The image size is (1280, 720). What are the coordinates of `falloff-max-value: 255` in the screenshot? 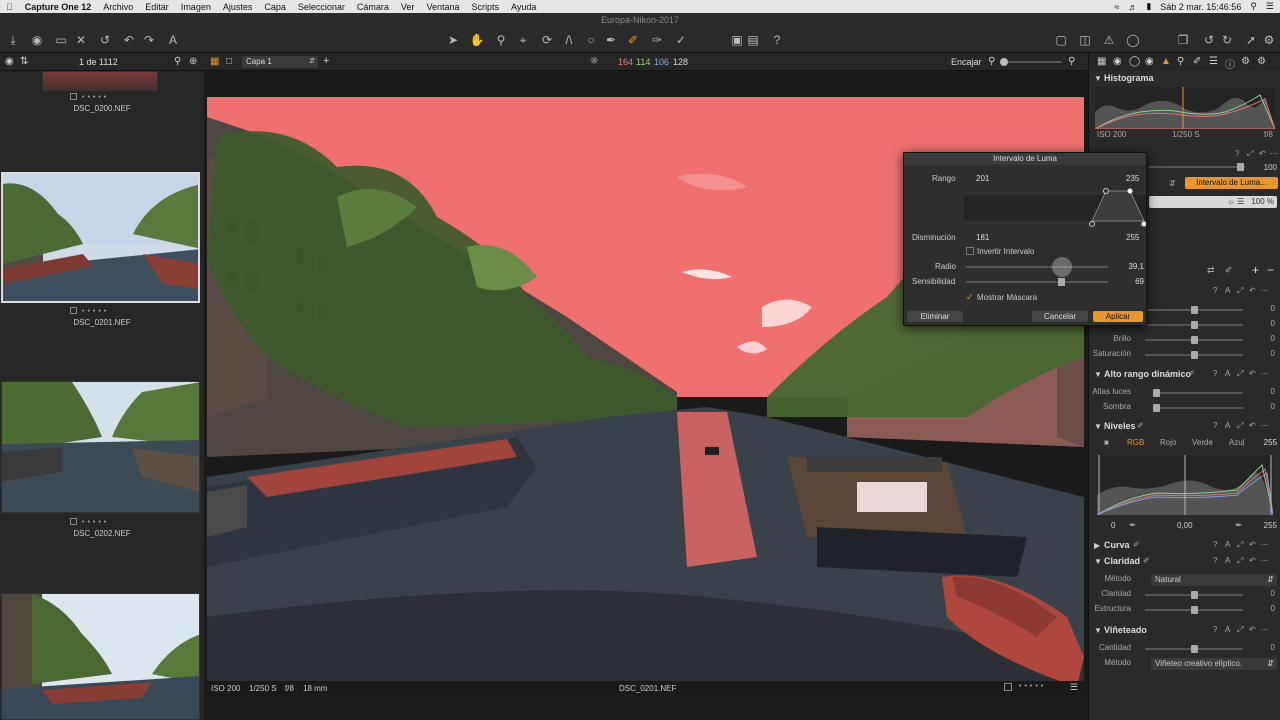 It's located at (1132, 237).